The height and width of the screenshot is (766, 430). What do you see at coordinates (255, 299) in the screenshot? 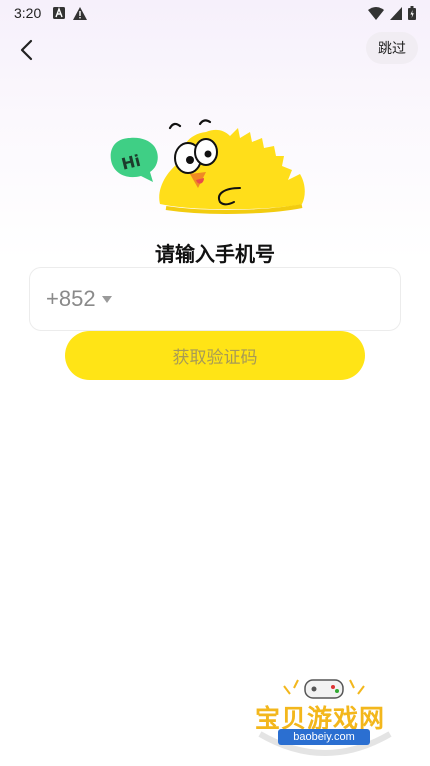
I see `phone-number-input` at bounding box center [255, 299].